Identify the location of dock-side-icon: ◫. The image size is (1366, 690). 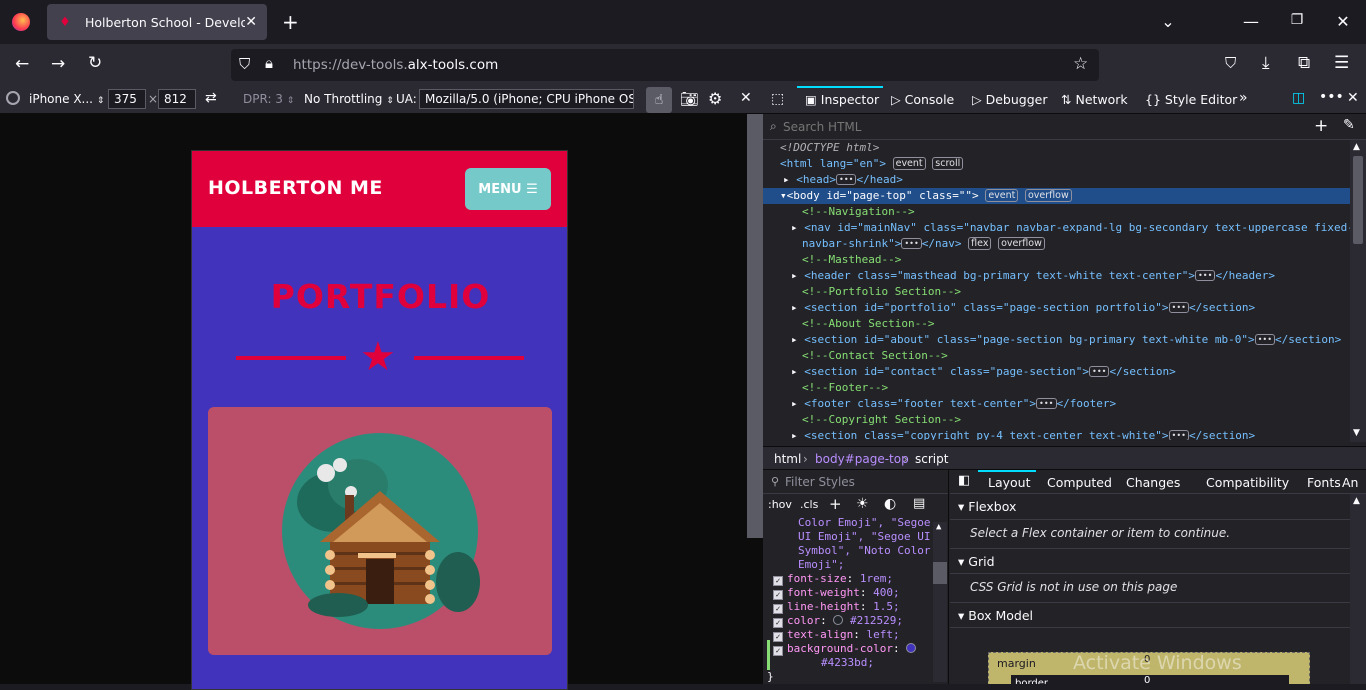
(1298, 98).